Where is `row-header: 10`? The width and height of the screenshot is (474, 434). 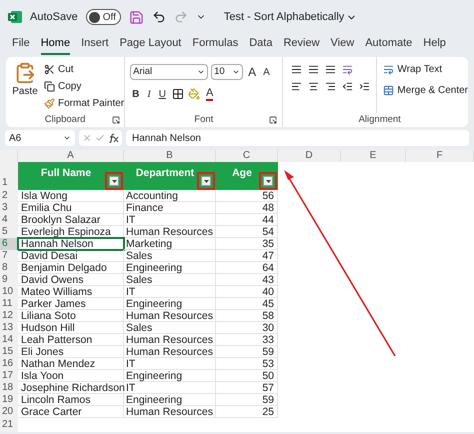
row-header: 10 is located at coordinates (9, 292).